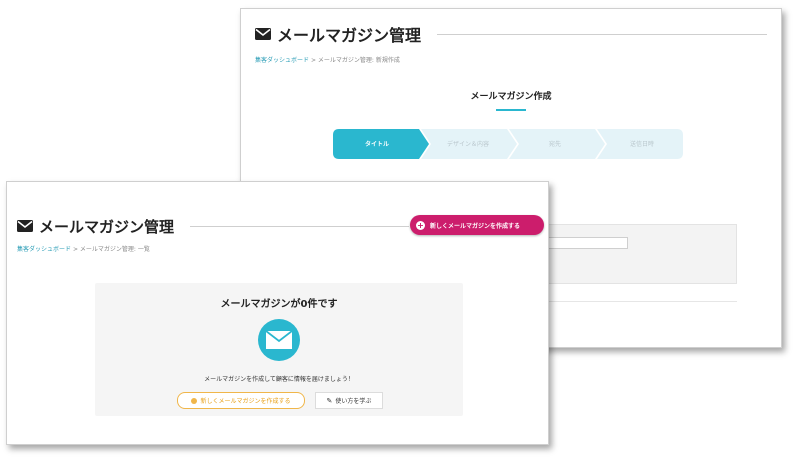 The width and height of the screenshot is (800, 474). I want to click on empty-state-title: メールマガジンが0件です, so click(279, 304).